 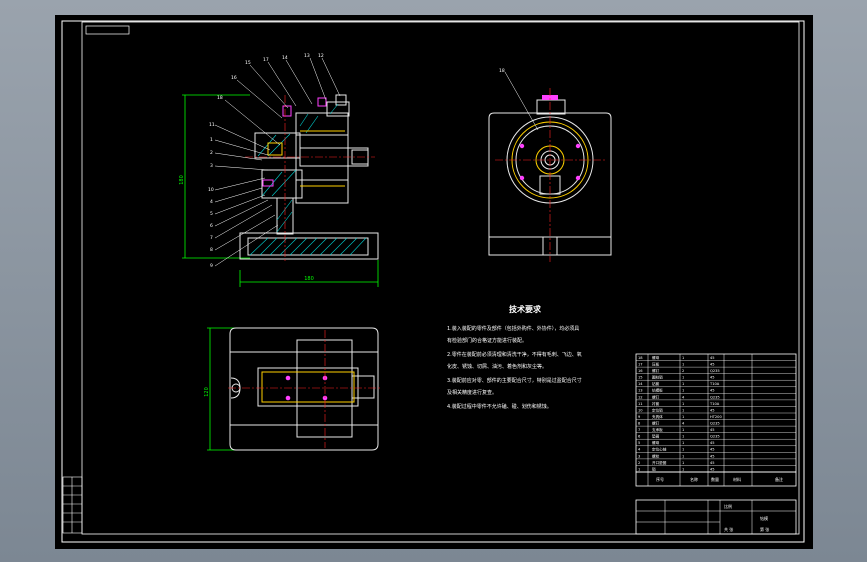 What do you see at coordinates (514, 380) in the screenshot?
I see `tech-note-line-5: 3.装配前应对零、部件的主要配合尺寸，特别是过盈配合尺寸` at bounding box center [514, 380].